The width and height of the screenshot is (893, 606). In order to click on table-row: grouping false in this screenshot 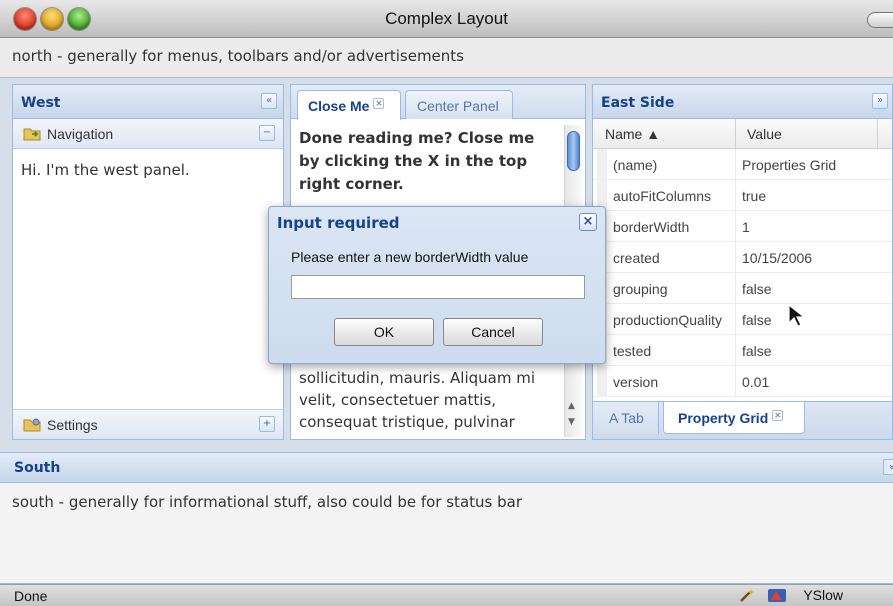, I will do `click(742, 288)`.